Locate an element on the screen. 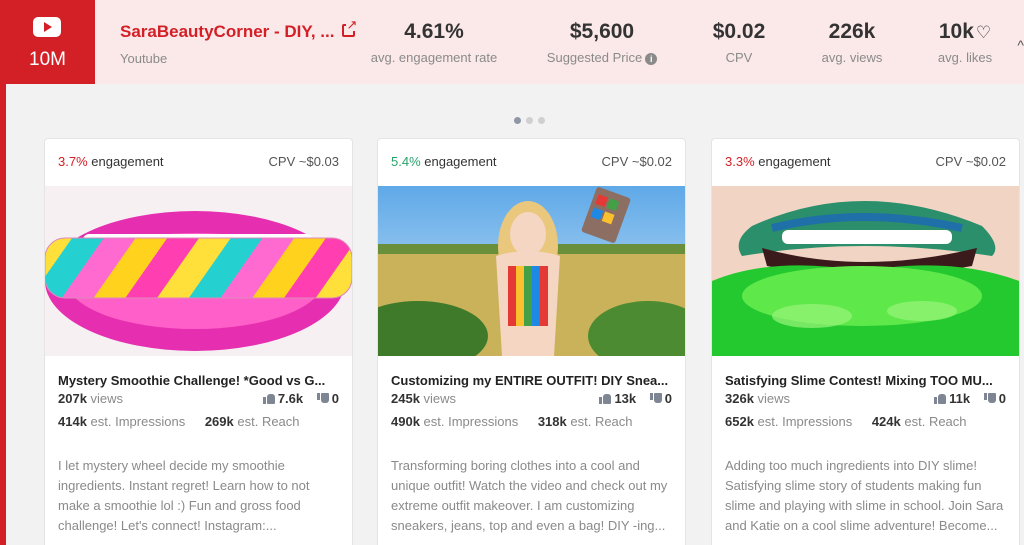 The image size is (1024, 545). video-views: 207k is located at coordinates (72, 398).